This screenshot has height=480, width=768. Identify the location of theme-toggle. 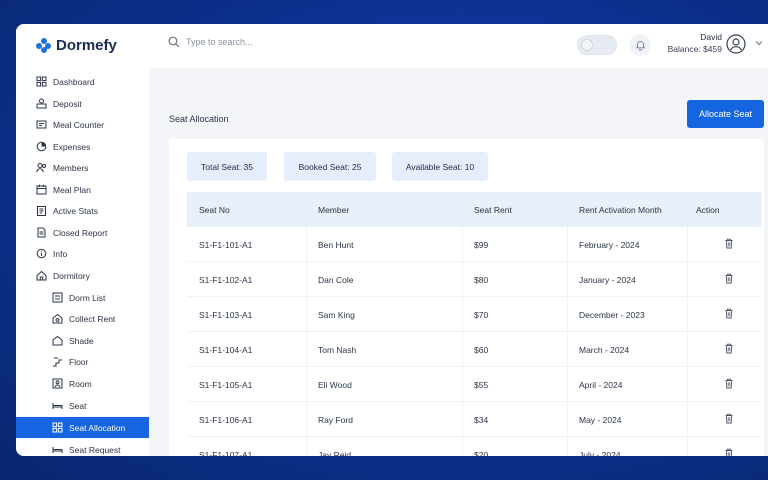
(597, 45).